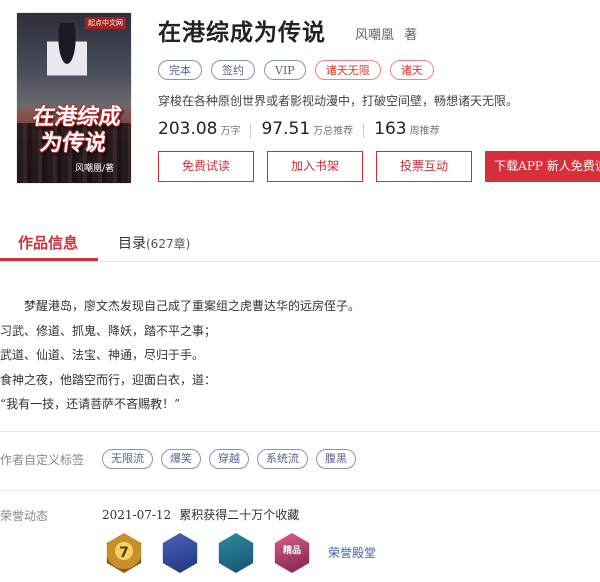 The width and height of the screenshot is (600, 582). I want to click on book-cover: 起点中文网 在港综成为传说 风嘲凰/著, so click(74, 98).